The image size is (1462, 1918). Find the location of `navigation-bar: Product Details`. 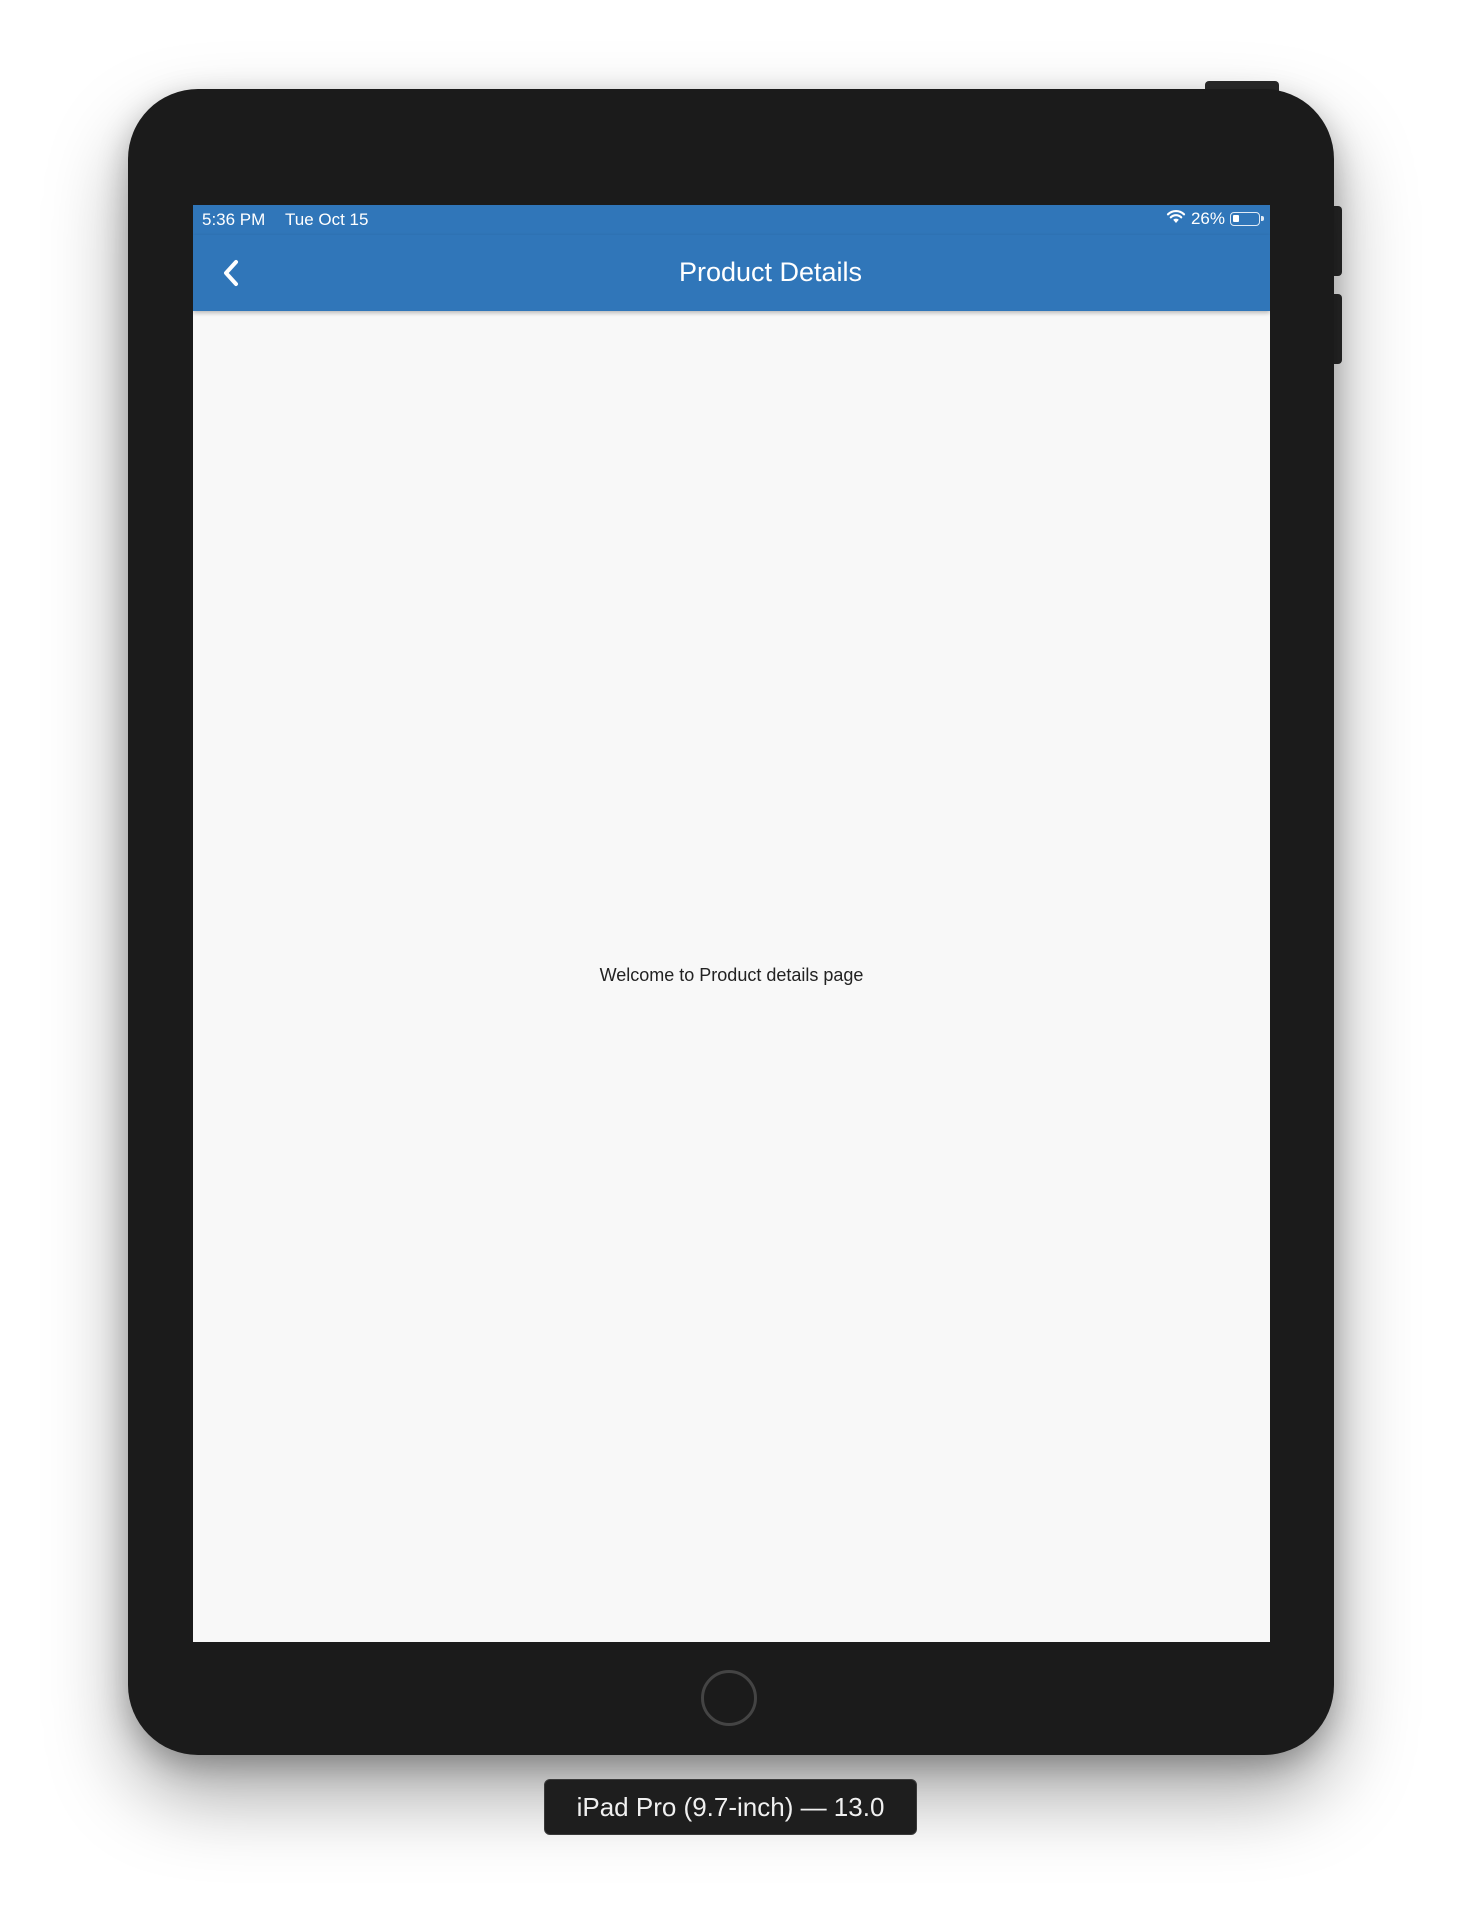

navigation-bar: Product Details is located at coordinates (731, 273).